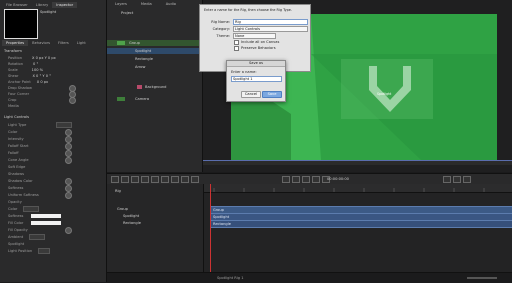 Image resolution: width=512 pixels, height=283 pixels. I want to click on status-text: Spotlight Rig 1, so click(230, 278).